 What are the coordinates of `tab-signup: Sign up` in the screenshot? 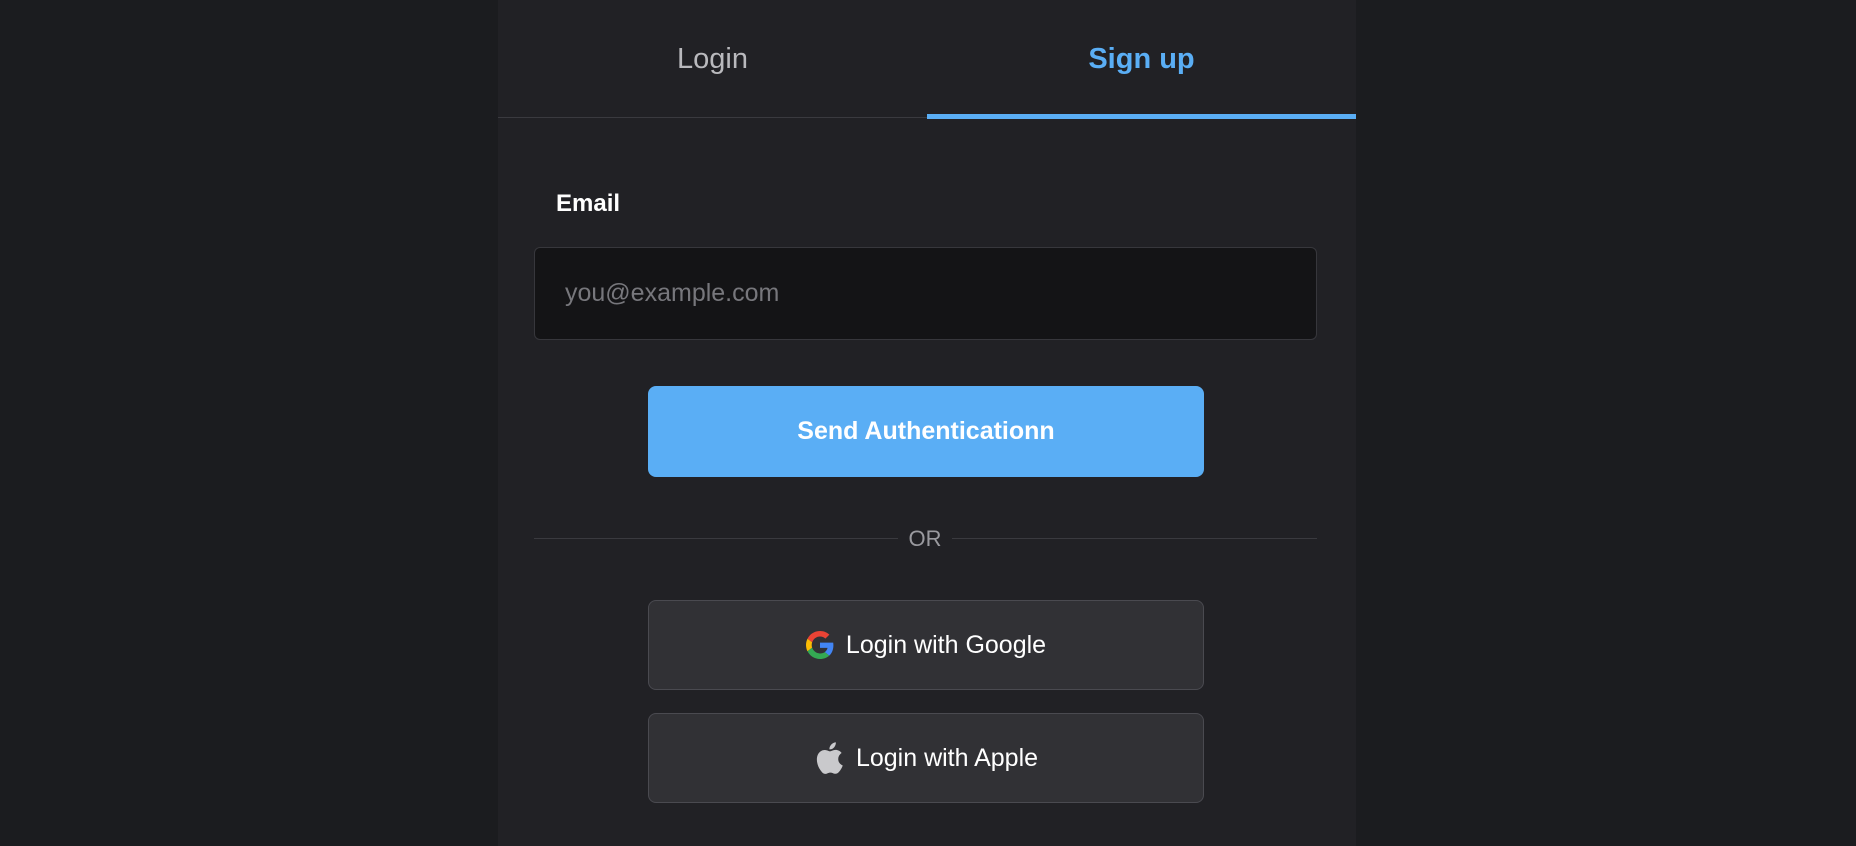 It's located at (1141, 59).